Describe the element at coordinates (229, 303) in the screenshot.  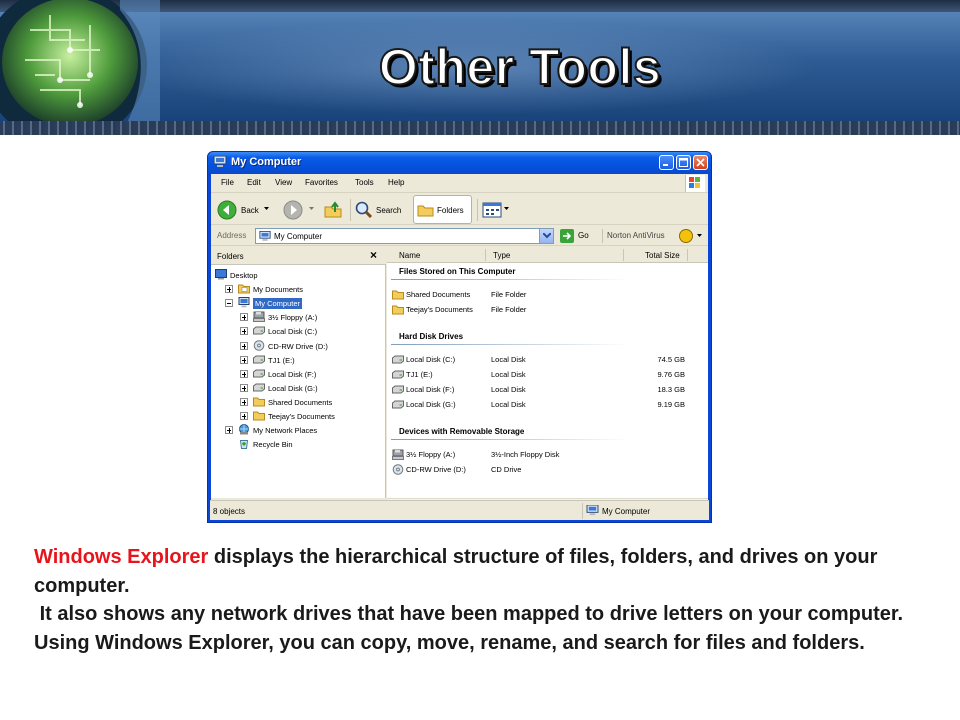
I see `collapse-icon` at that location.